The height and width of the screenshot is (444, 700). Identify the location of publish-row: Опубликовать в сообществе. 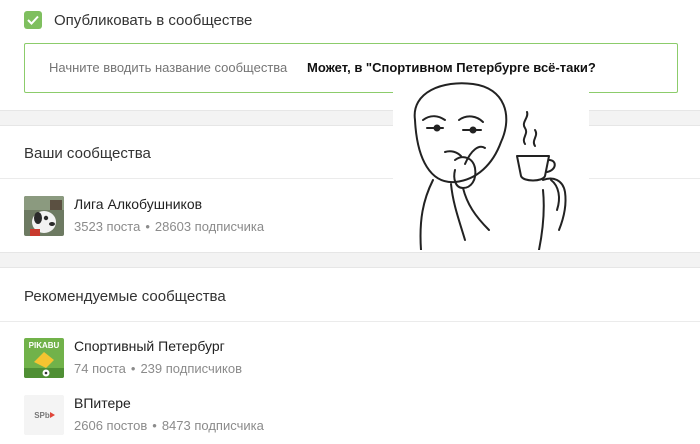
(138, 20).